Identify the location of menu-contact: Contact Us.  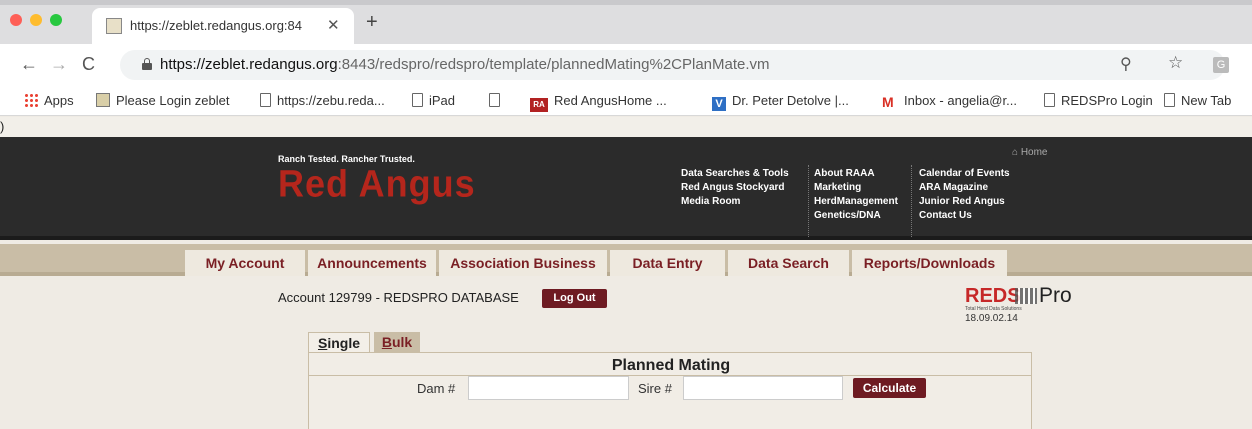
(964, 216).